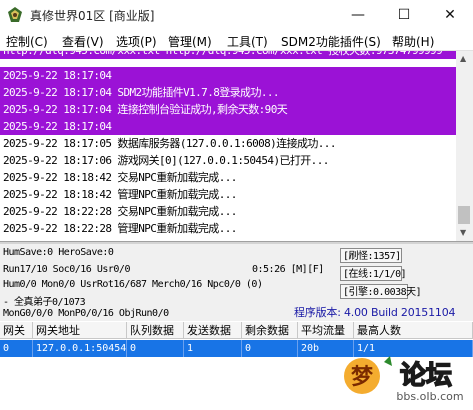 The height and width of the screenshot is (410, 473). What do you see at coordinates (15, 14) in the screenshot?
I see `app-icon` at bounding box center [15, 14].